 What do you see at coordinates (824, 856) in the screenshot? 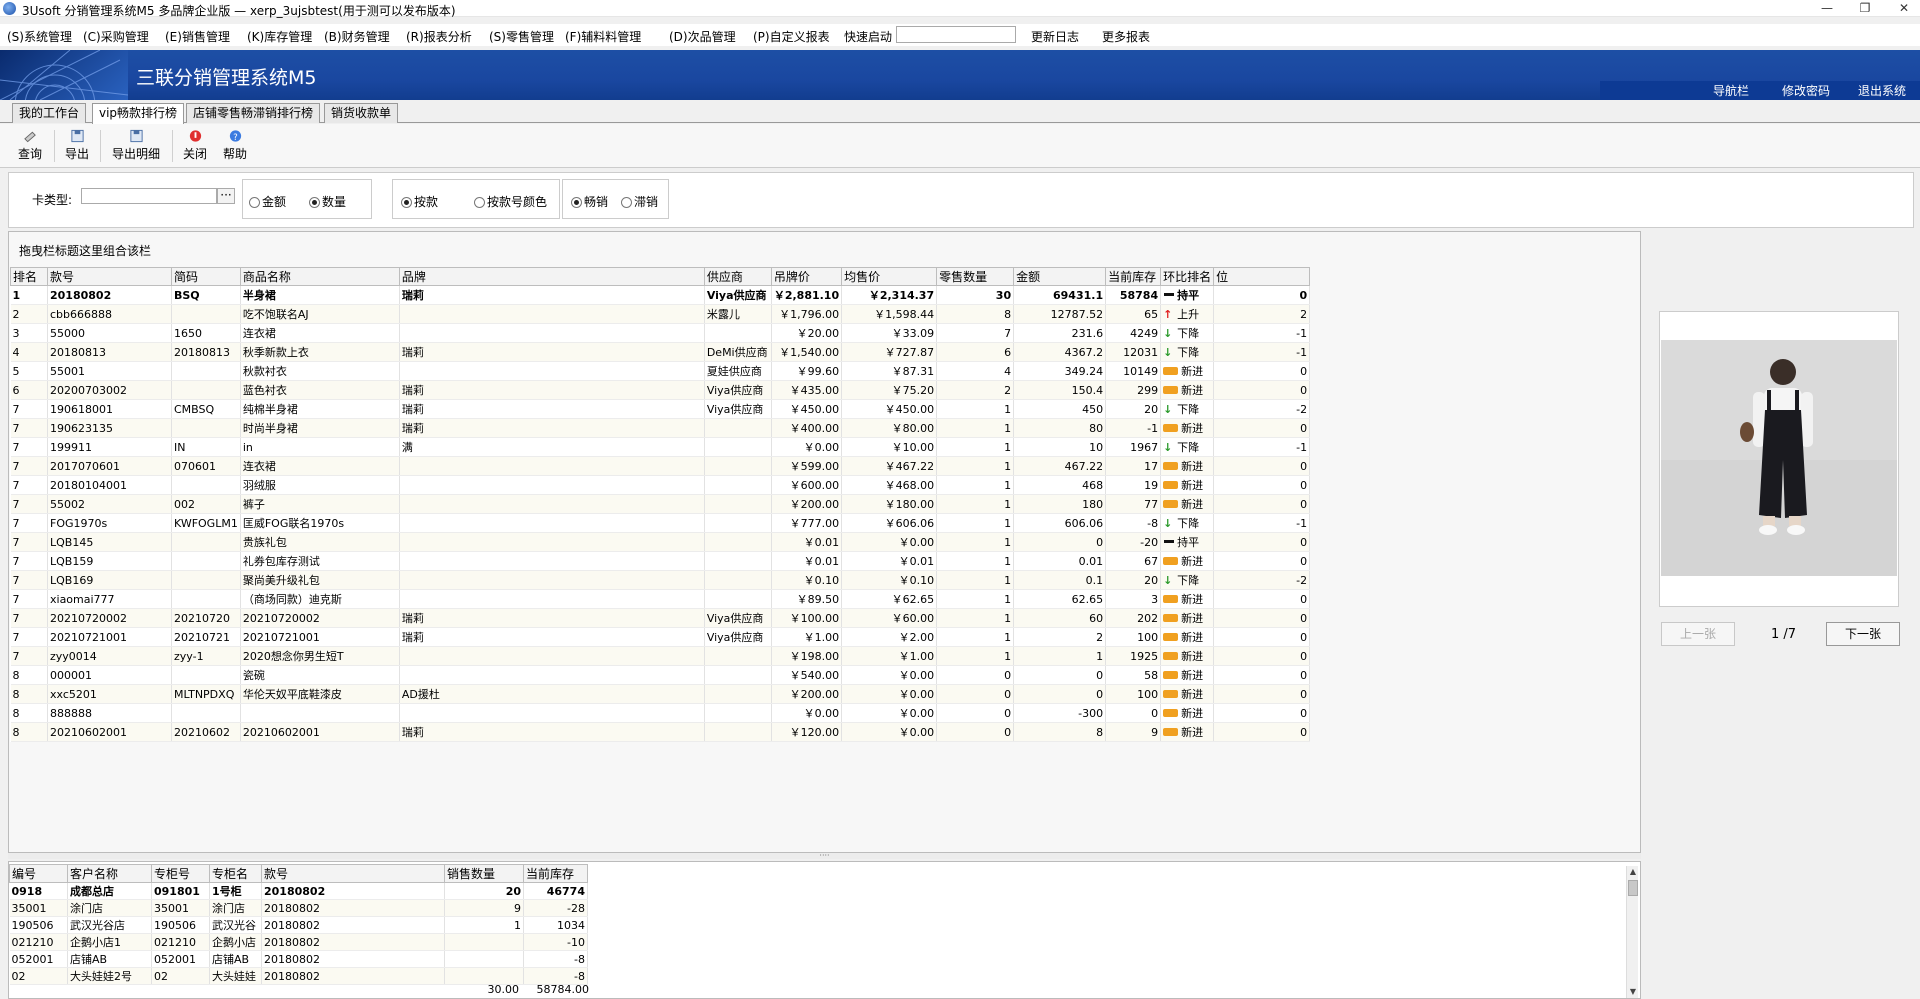
I see `panel-splitter: ····` at bounding box center [824, 856].